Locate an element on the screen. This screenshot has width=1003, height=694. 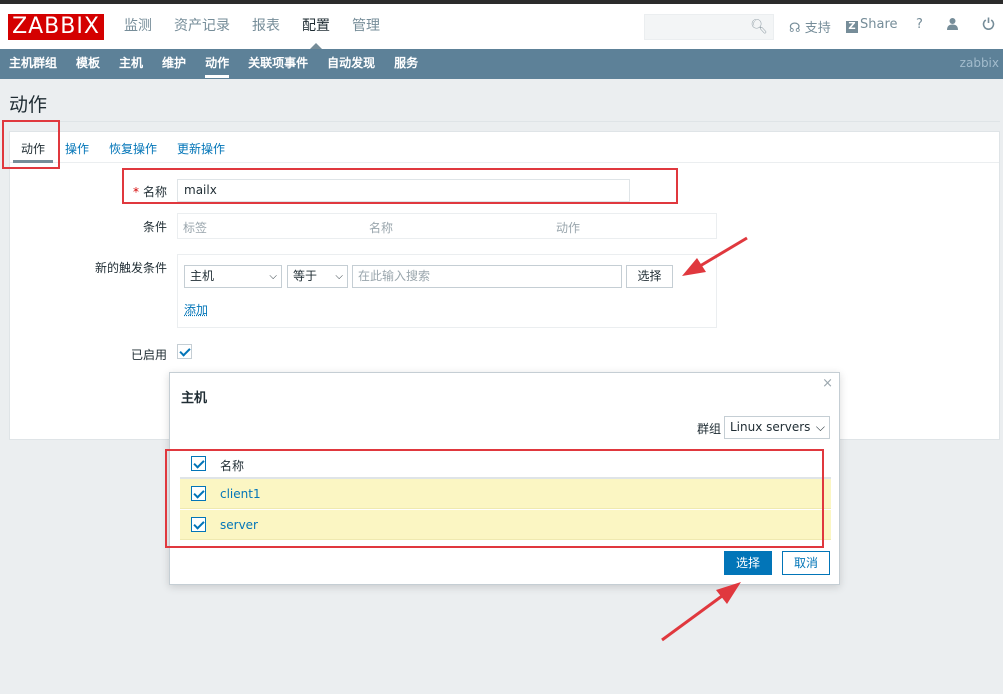
conditions-col-action: 动作 is located at coordinates (568, 228).